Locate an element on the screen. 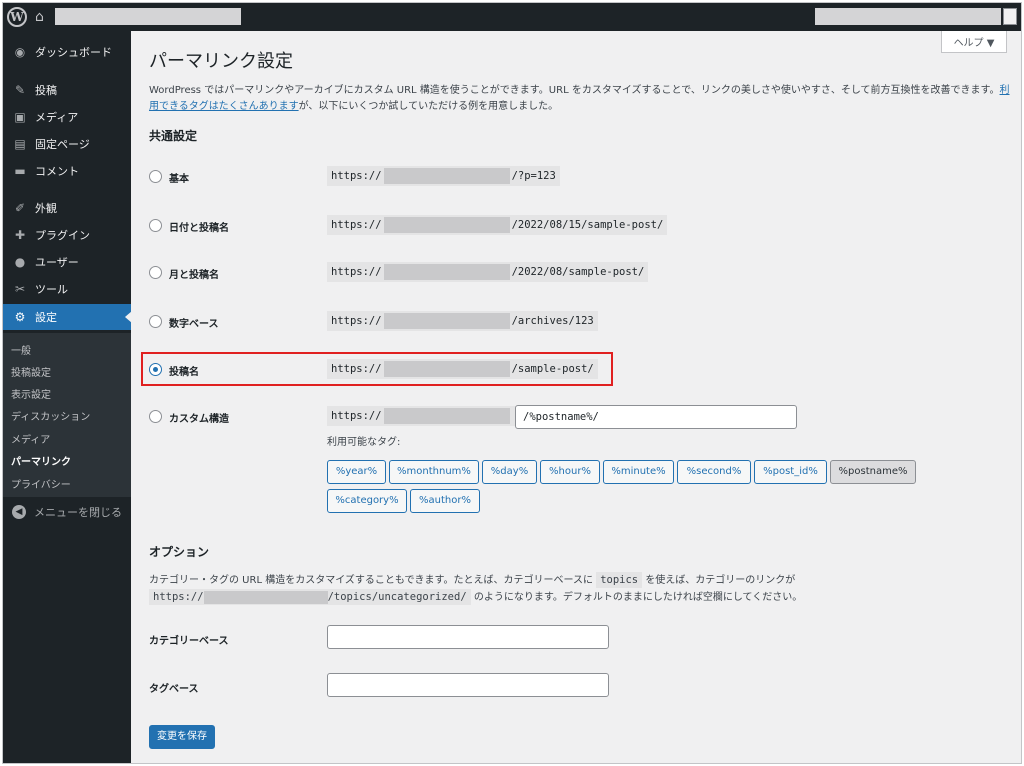 The width and height of the screenshot is (1024, 766). intro-text-suffix: が、以下にいくつか試していただける例を用意しました。 is located at coordinates (428, 106).